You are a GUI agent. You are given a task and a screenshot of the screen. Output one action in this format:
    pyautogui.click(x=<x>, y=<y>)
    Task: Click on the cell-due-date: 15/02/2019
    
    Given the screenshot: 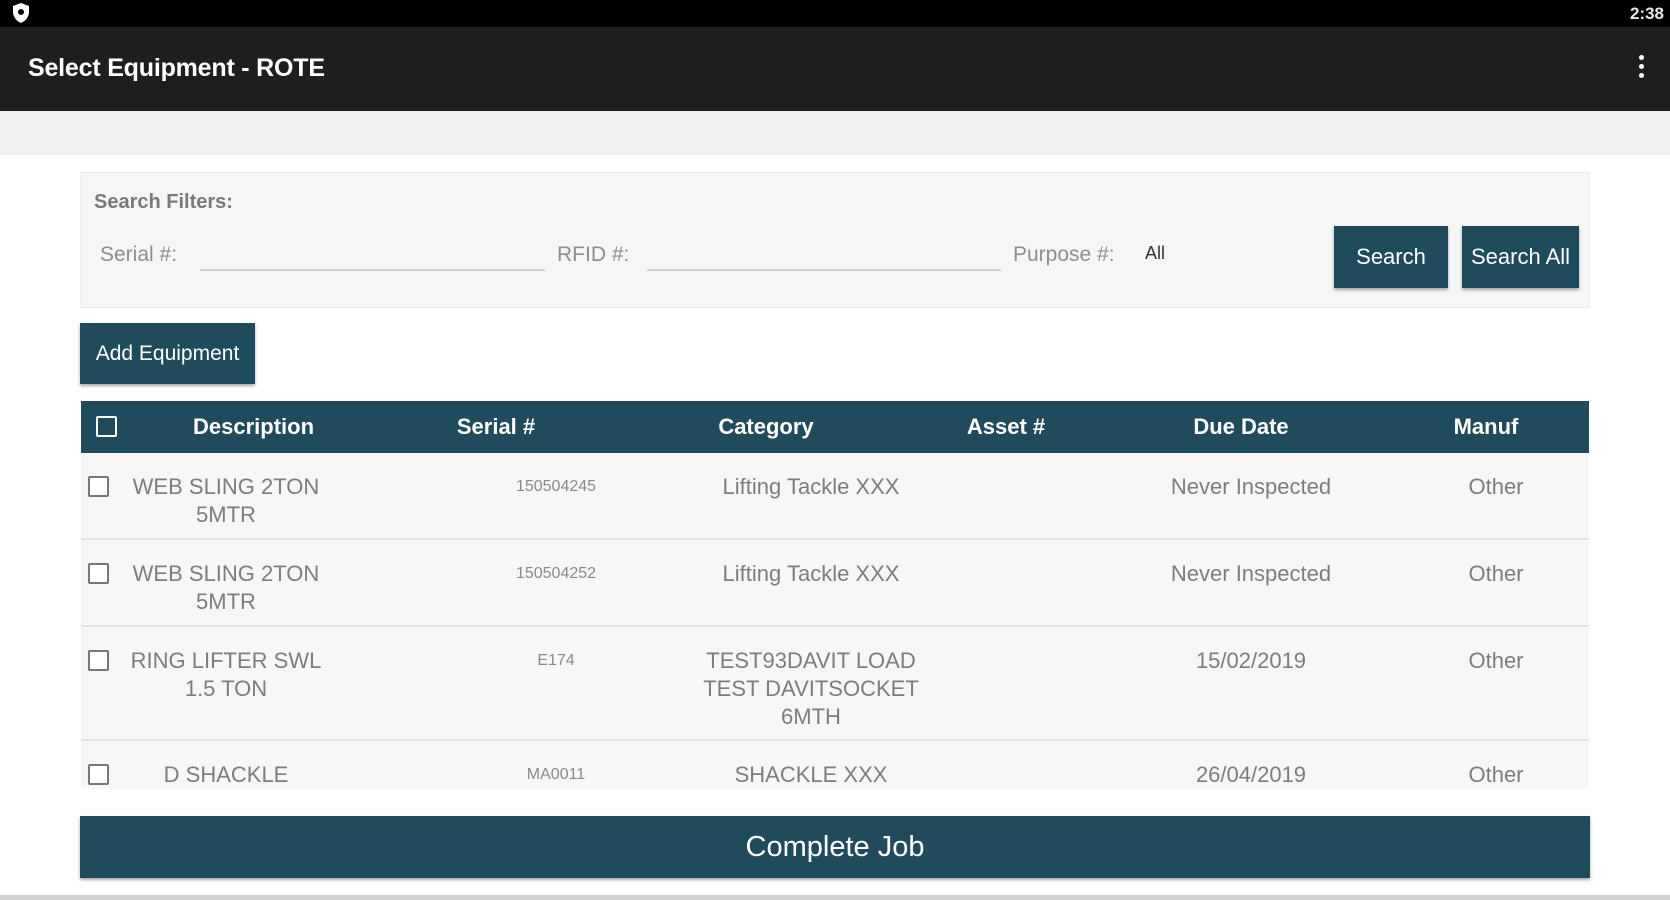 What is the action you would take?
    pyautogui.click(x=1251, y=660)
    